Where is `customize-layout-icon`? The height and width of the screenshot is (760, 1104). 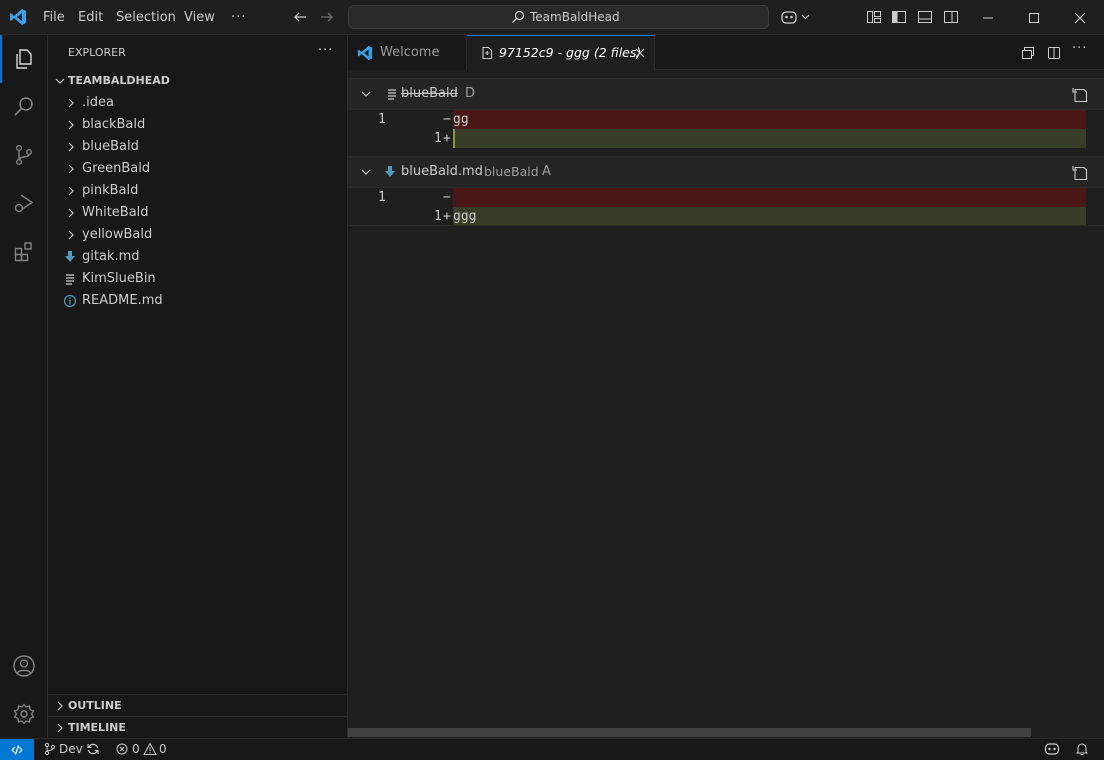 customize-layout-icon is located at coordinates (874, 17).